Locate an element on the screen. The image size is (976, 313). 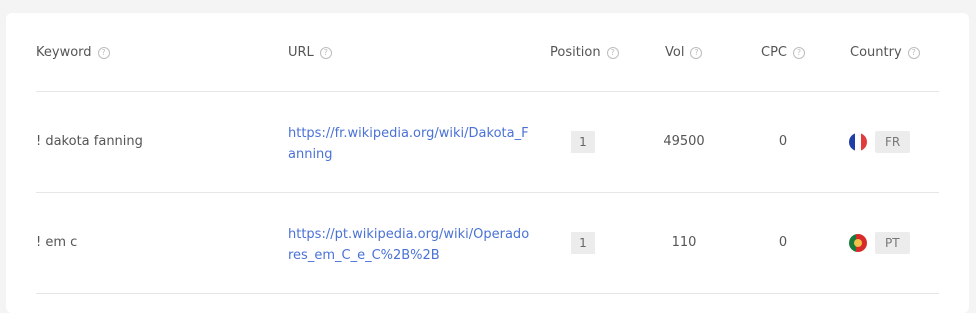
column-header-country: Country ? is located at coordinates (885, 52).